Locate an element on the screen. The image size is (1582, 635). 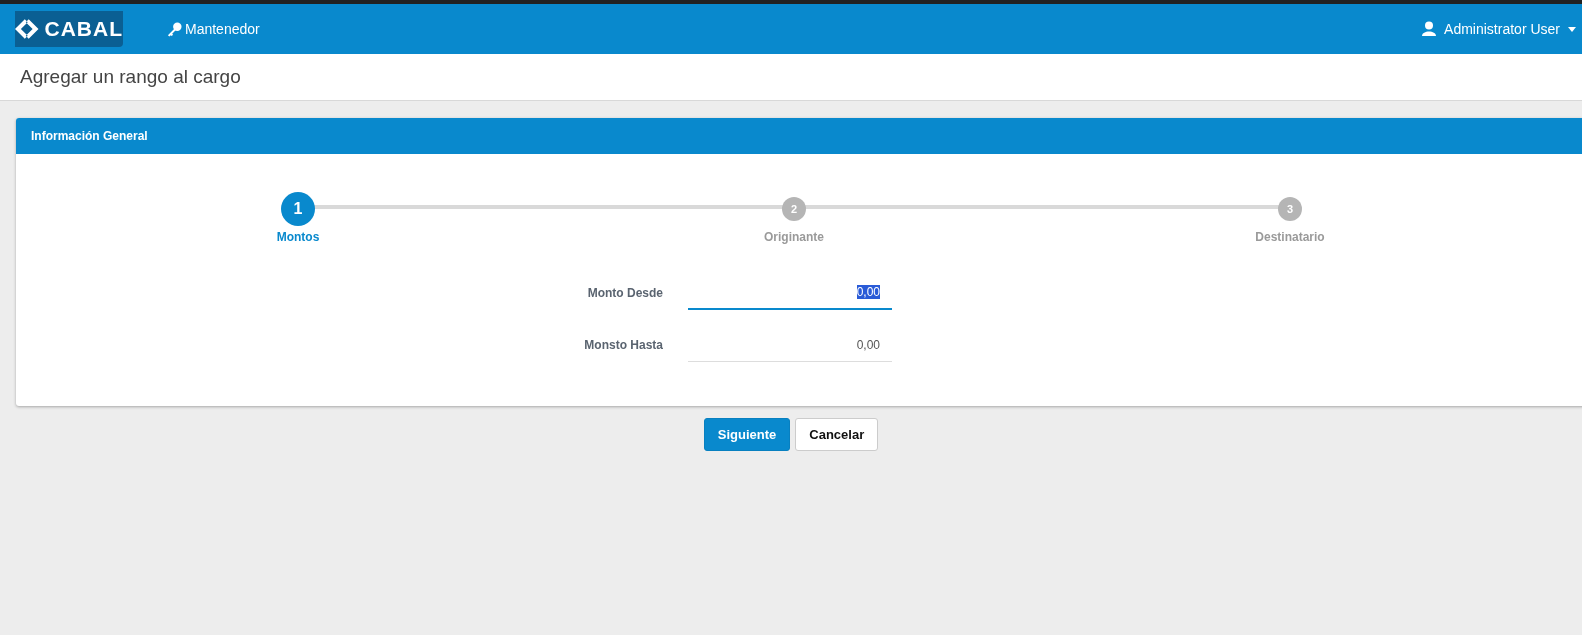
step-circle: 2 is located at coordinates (794, 209).